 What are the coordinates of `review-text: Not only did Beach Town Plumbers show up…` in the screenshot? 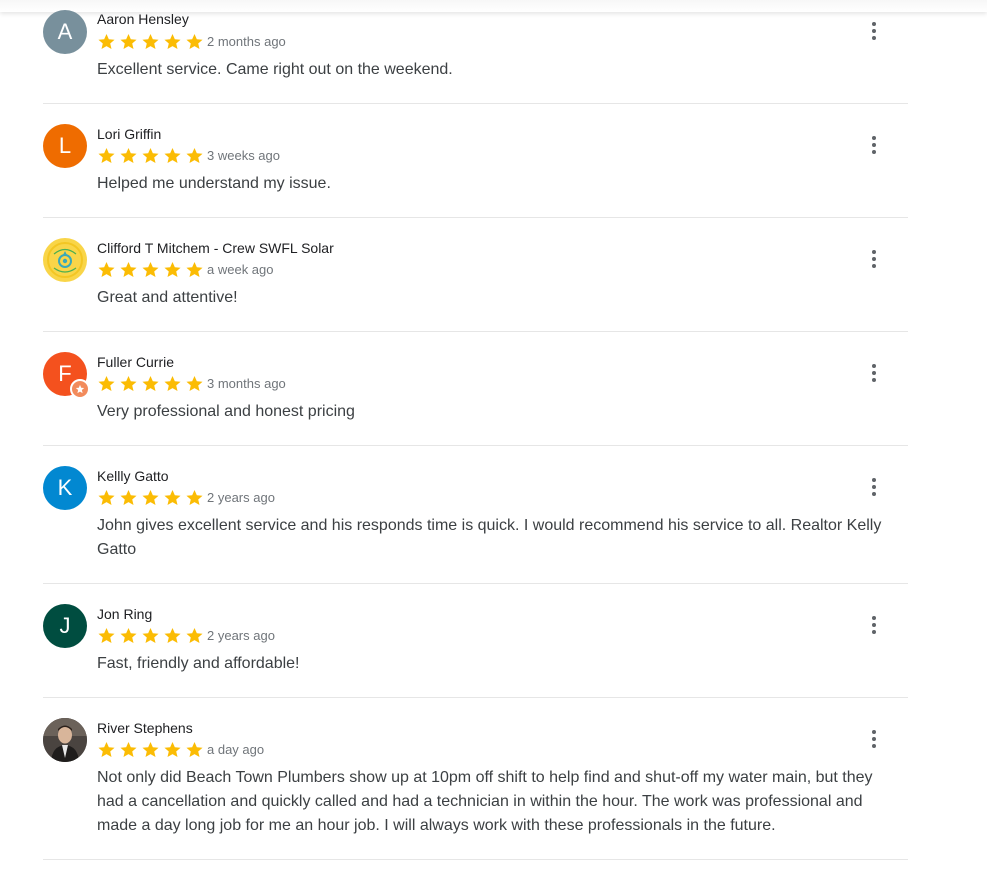 It's located at (485, 801).